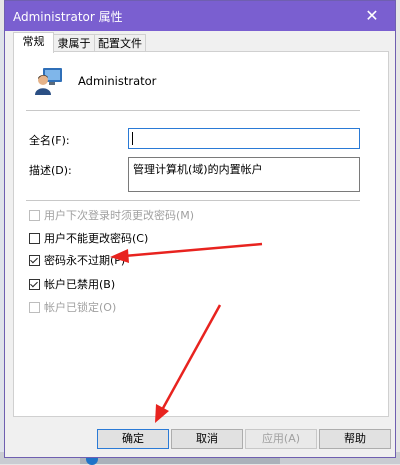 This screenshot has height=465, width=400. What do you see at coordinates (198, 169) in the screenshot?
I see `description-value: 管理计算机(域)的内置帐户` at bounding box center [198, 169].